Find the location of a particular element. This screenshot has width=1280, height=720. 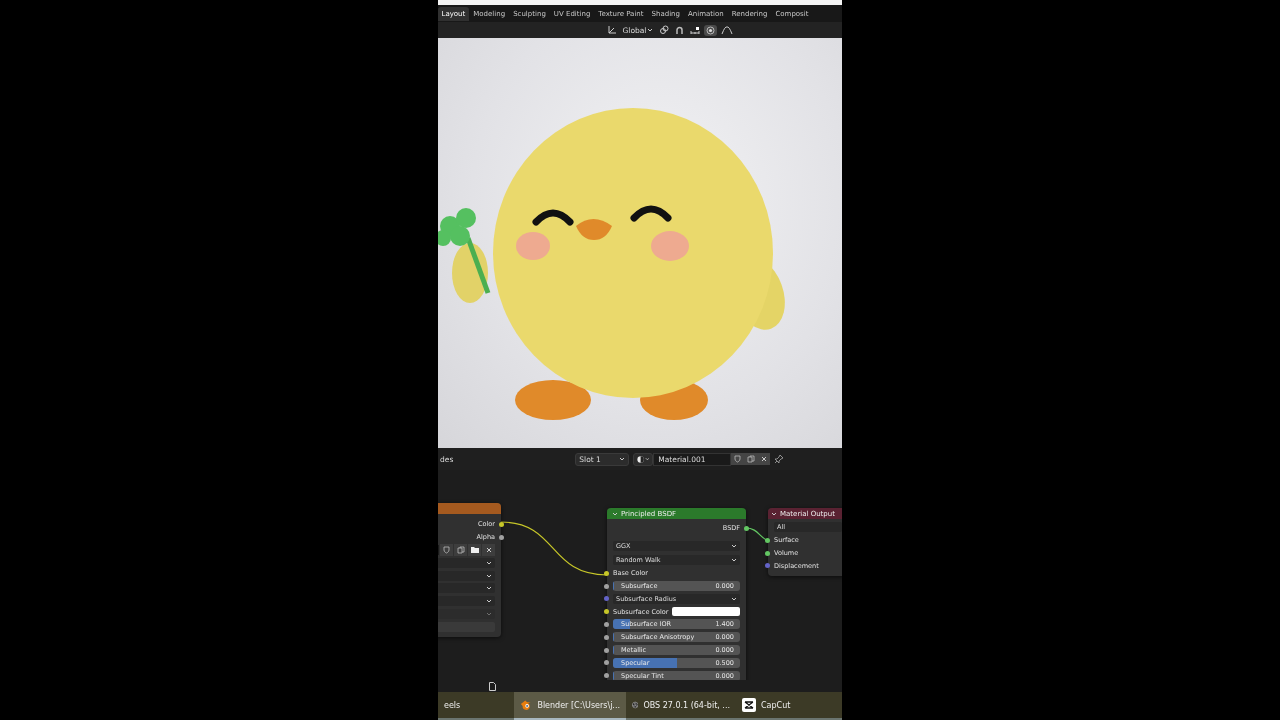

document-icon is located at coordinates (492, 686).